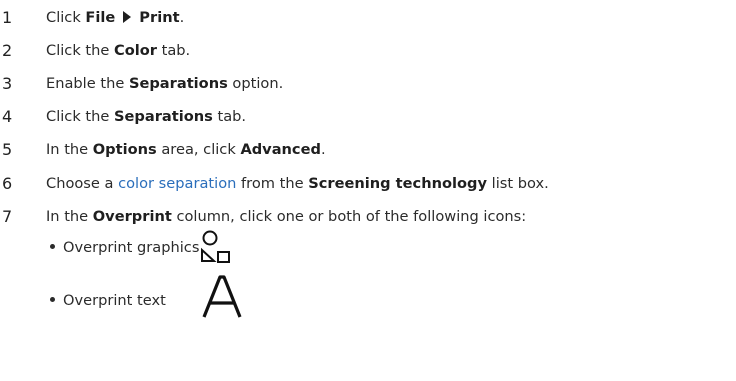  What do you see at coordinates (222, 296) in the screenshot?
I see `overprint-text-icon` at bounding box center [222, 296].